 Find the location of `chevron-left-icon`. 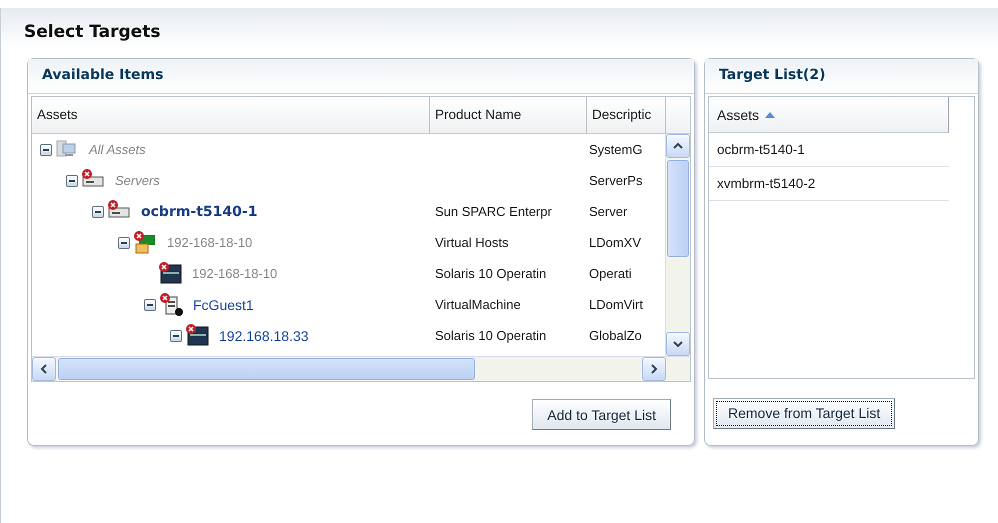

chevron-left-icon is located at coordinates (44, 369).